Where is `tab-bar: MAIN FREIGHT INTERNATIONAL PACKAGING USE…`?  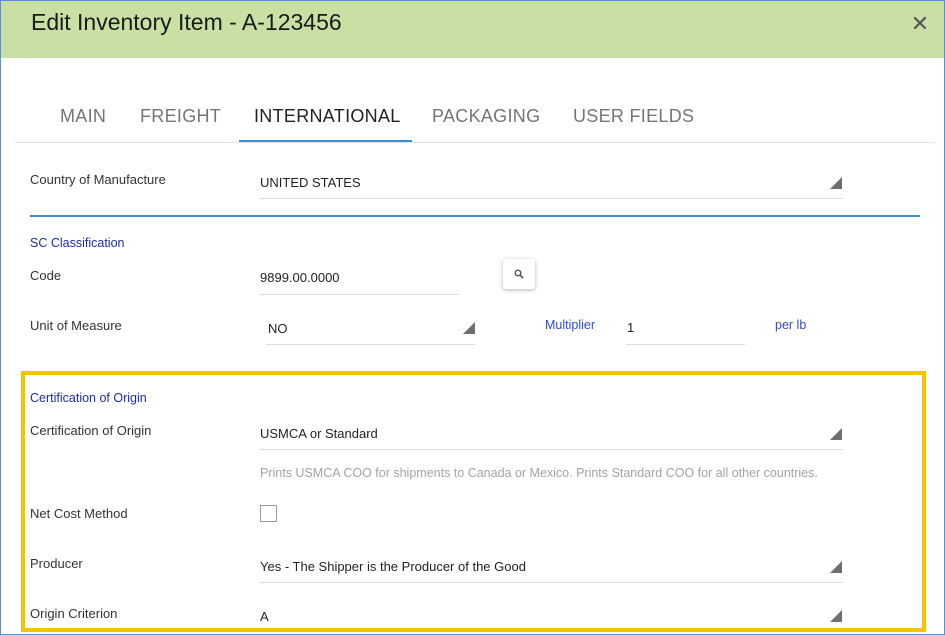 tab-bar: MAIN FREIGHT INTERNATIONAL PACKAGING USE… is located at coordinates (473, 122).